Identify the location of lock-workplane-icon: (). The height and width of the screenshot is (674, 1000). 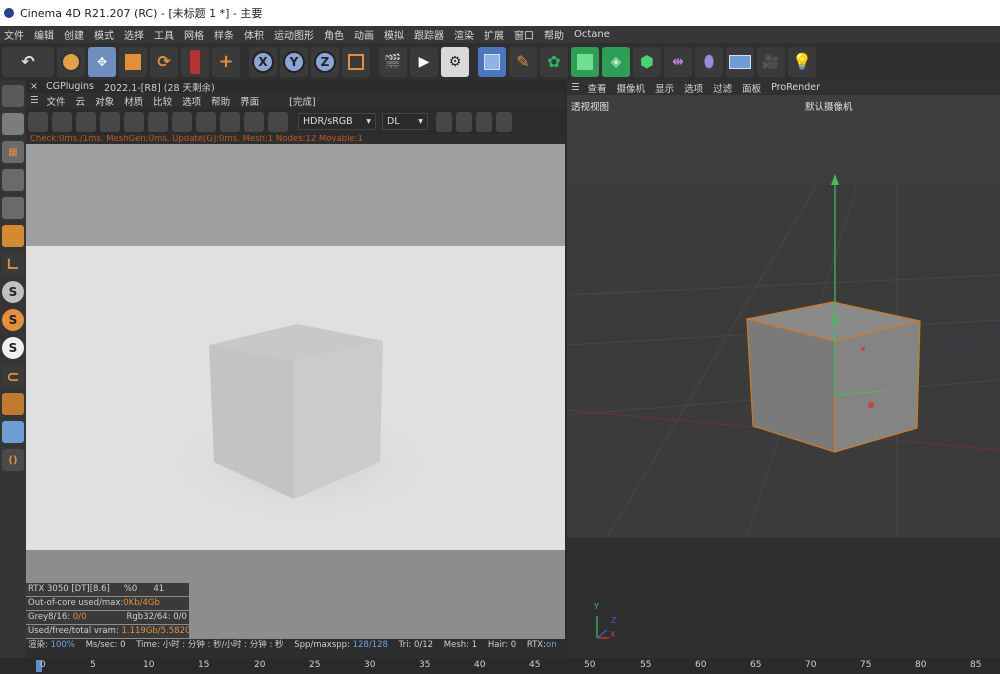
(13, 460).